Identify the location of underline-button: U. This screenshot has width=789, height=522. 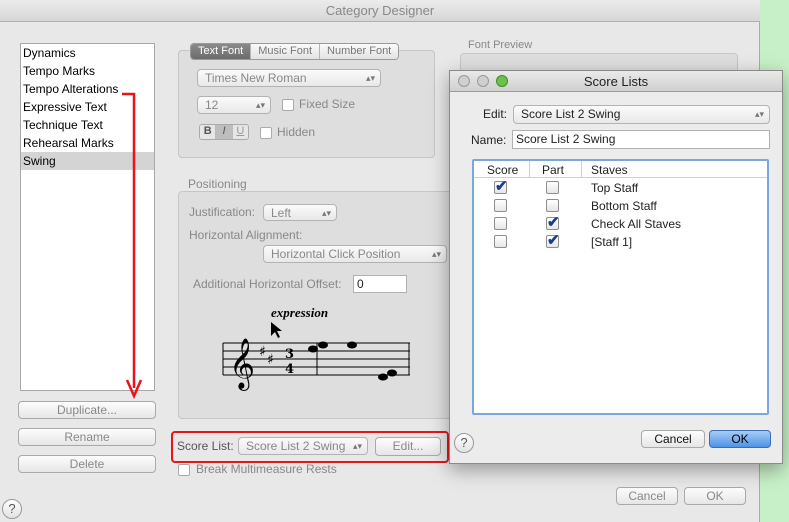
(240, 132).